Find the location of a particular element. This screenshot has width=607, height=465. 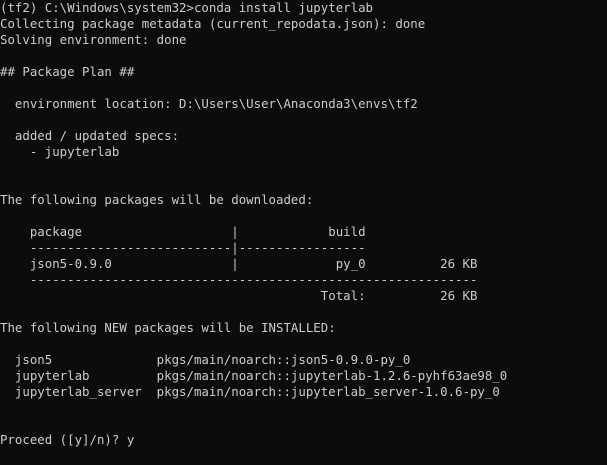

terminal-line: - jupyterlab is located at coordinates (60, 151).